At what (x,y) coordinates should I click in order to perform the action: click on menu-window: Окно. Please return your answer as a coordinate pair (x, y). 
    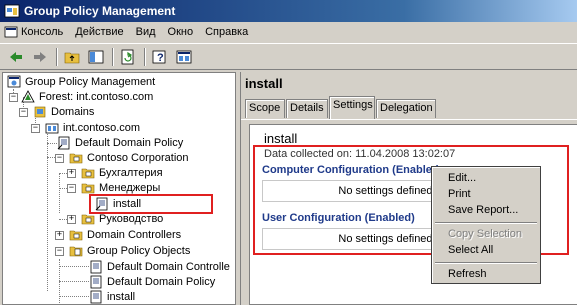
    Looking at the image, I should click on (181, 32).